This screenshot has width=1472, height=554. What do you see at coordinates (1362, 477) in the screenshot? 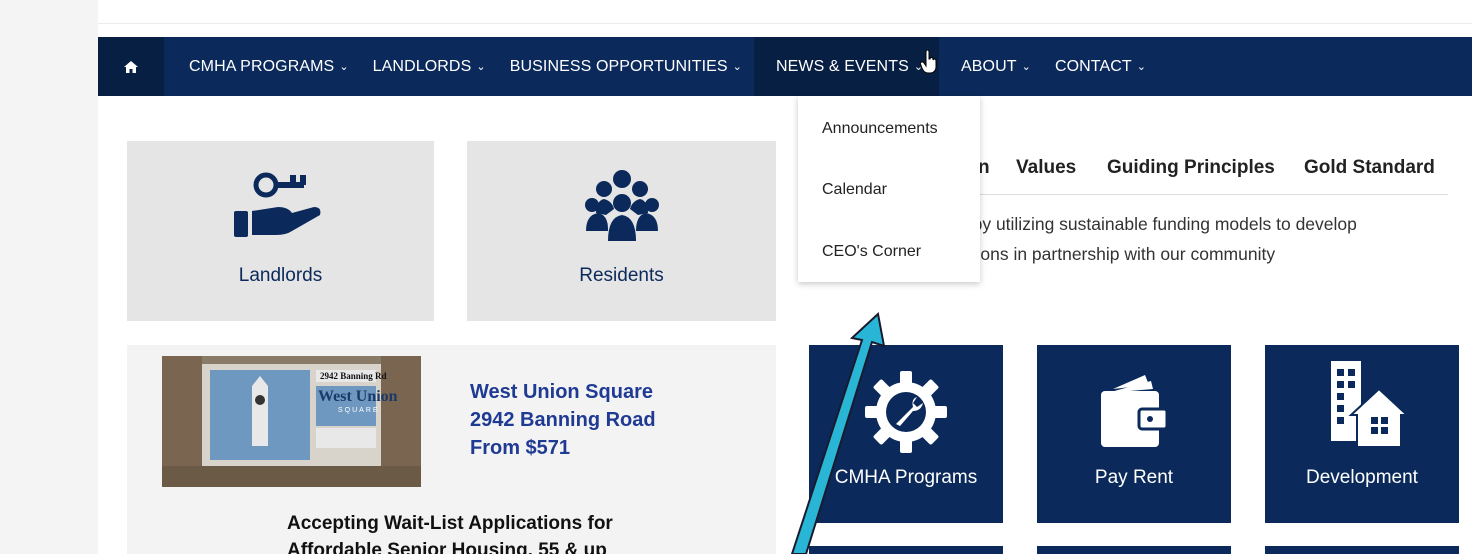
I see `development-label: Development` at bounding box center [1362, 477].